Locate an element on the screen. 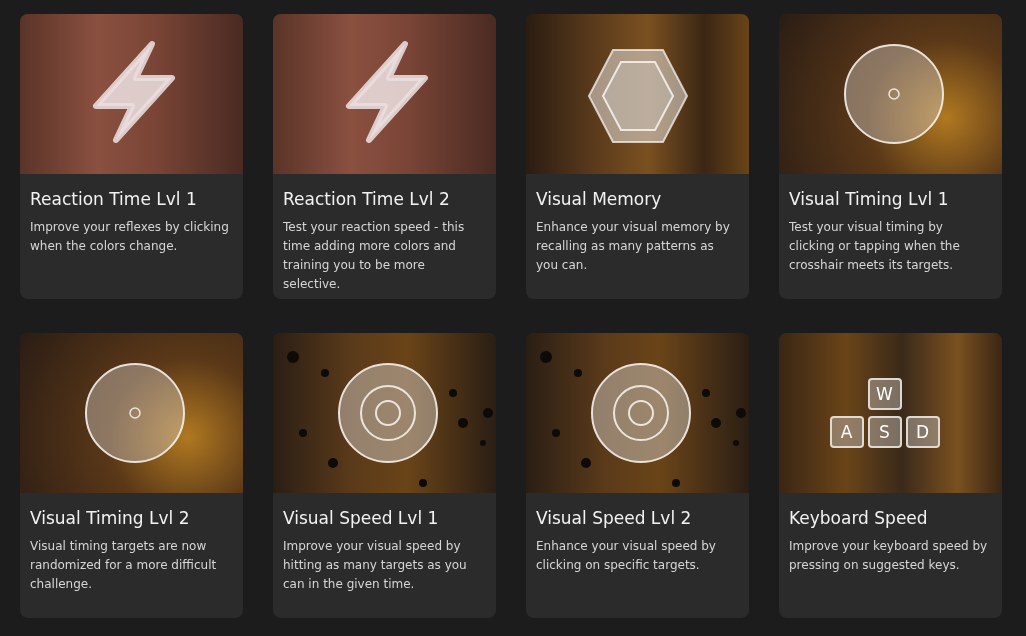 This screenshot has width=1026, height=636. card-description: Visual timing targets are now randomized for a more difficult challenge. is located at coordinates (124, 565).